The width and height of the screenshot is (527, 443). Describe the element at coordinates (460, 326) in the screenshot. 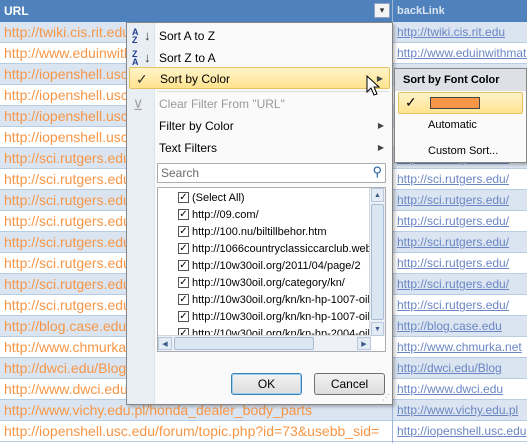

I see `backlink-cell: http://blog.case.edu` at that location.